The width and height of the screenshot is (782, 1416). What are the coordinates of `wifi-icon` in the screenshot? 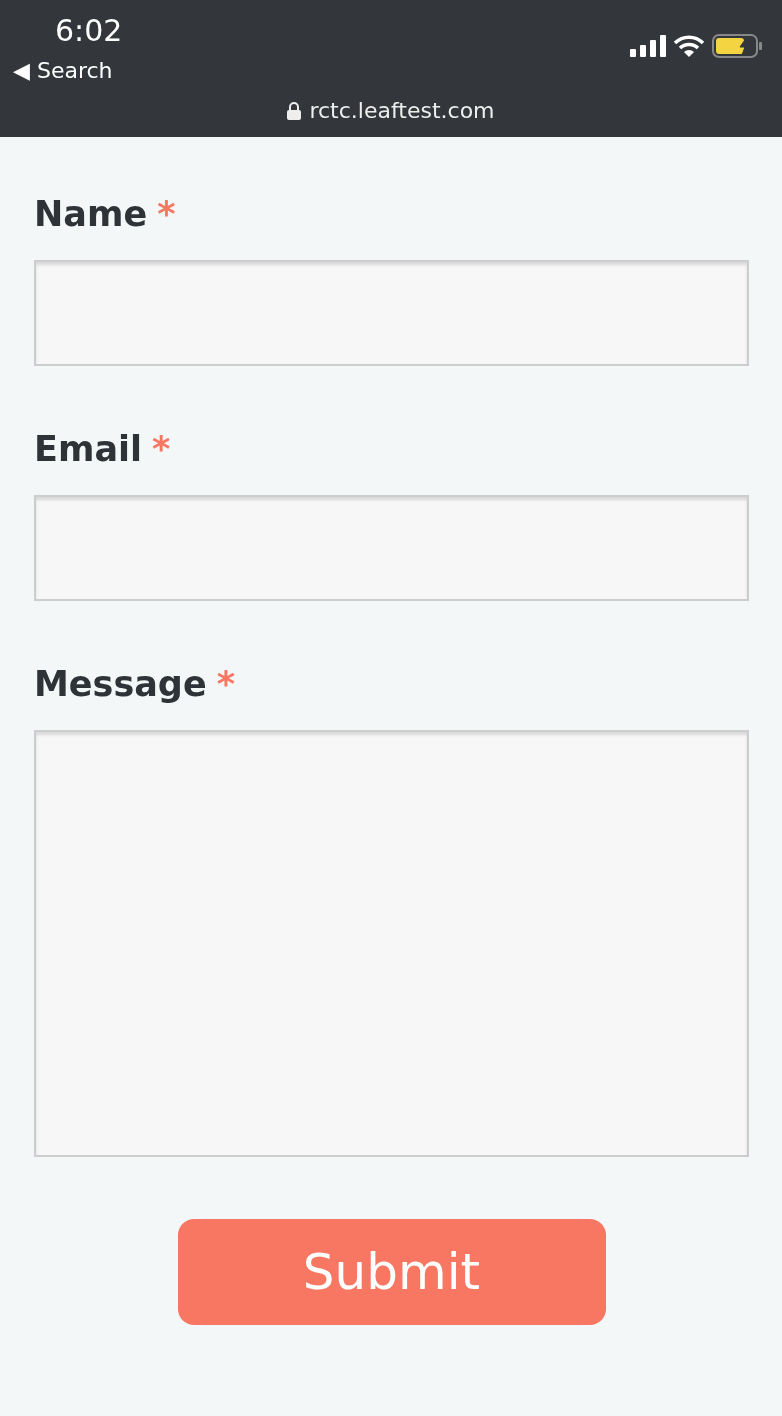 It's located at (689, 46).